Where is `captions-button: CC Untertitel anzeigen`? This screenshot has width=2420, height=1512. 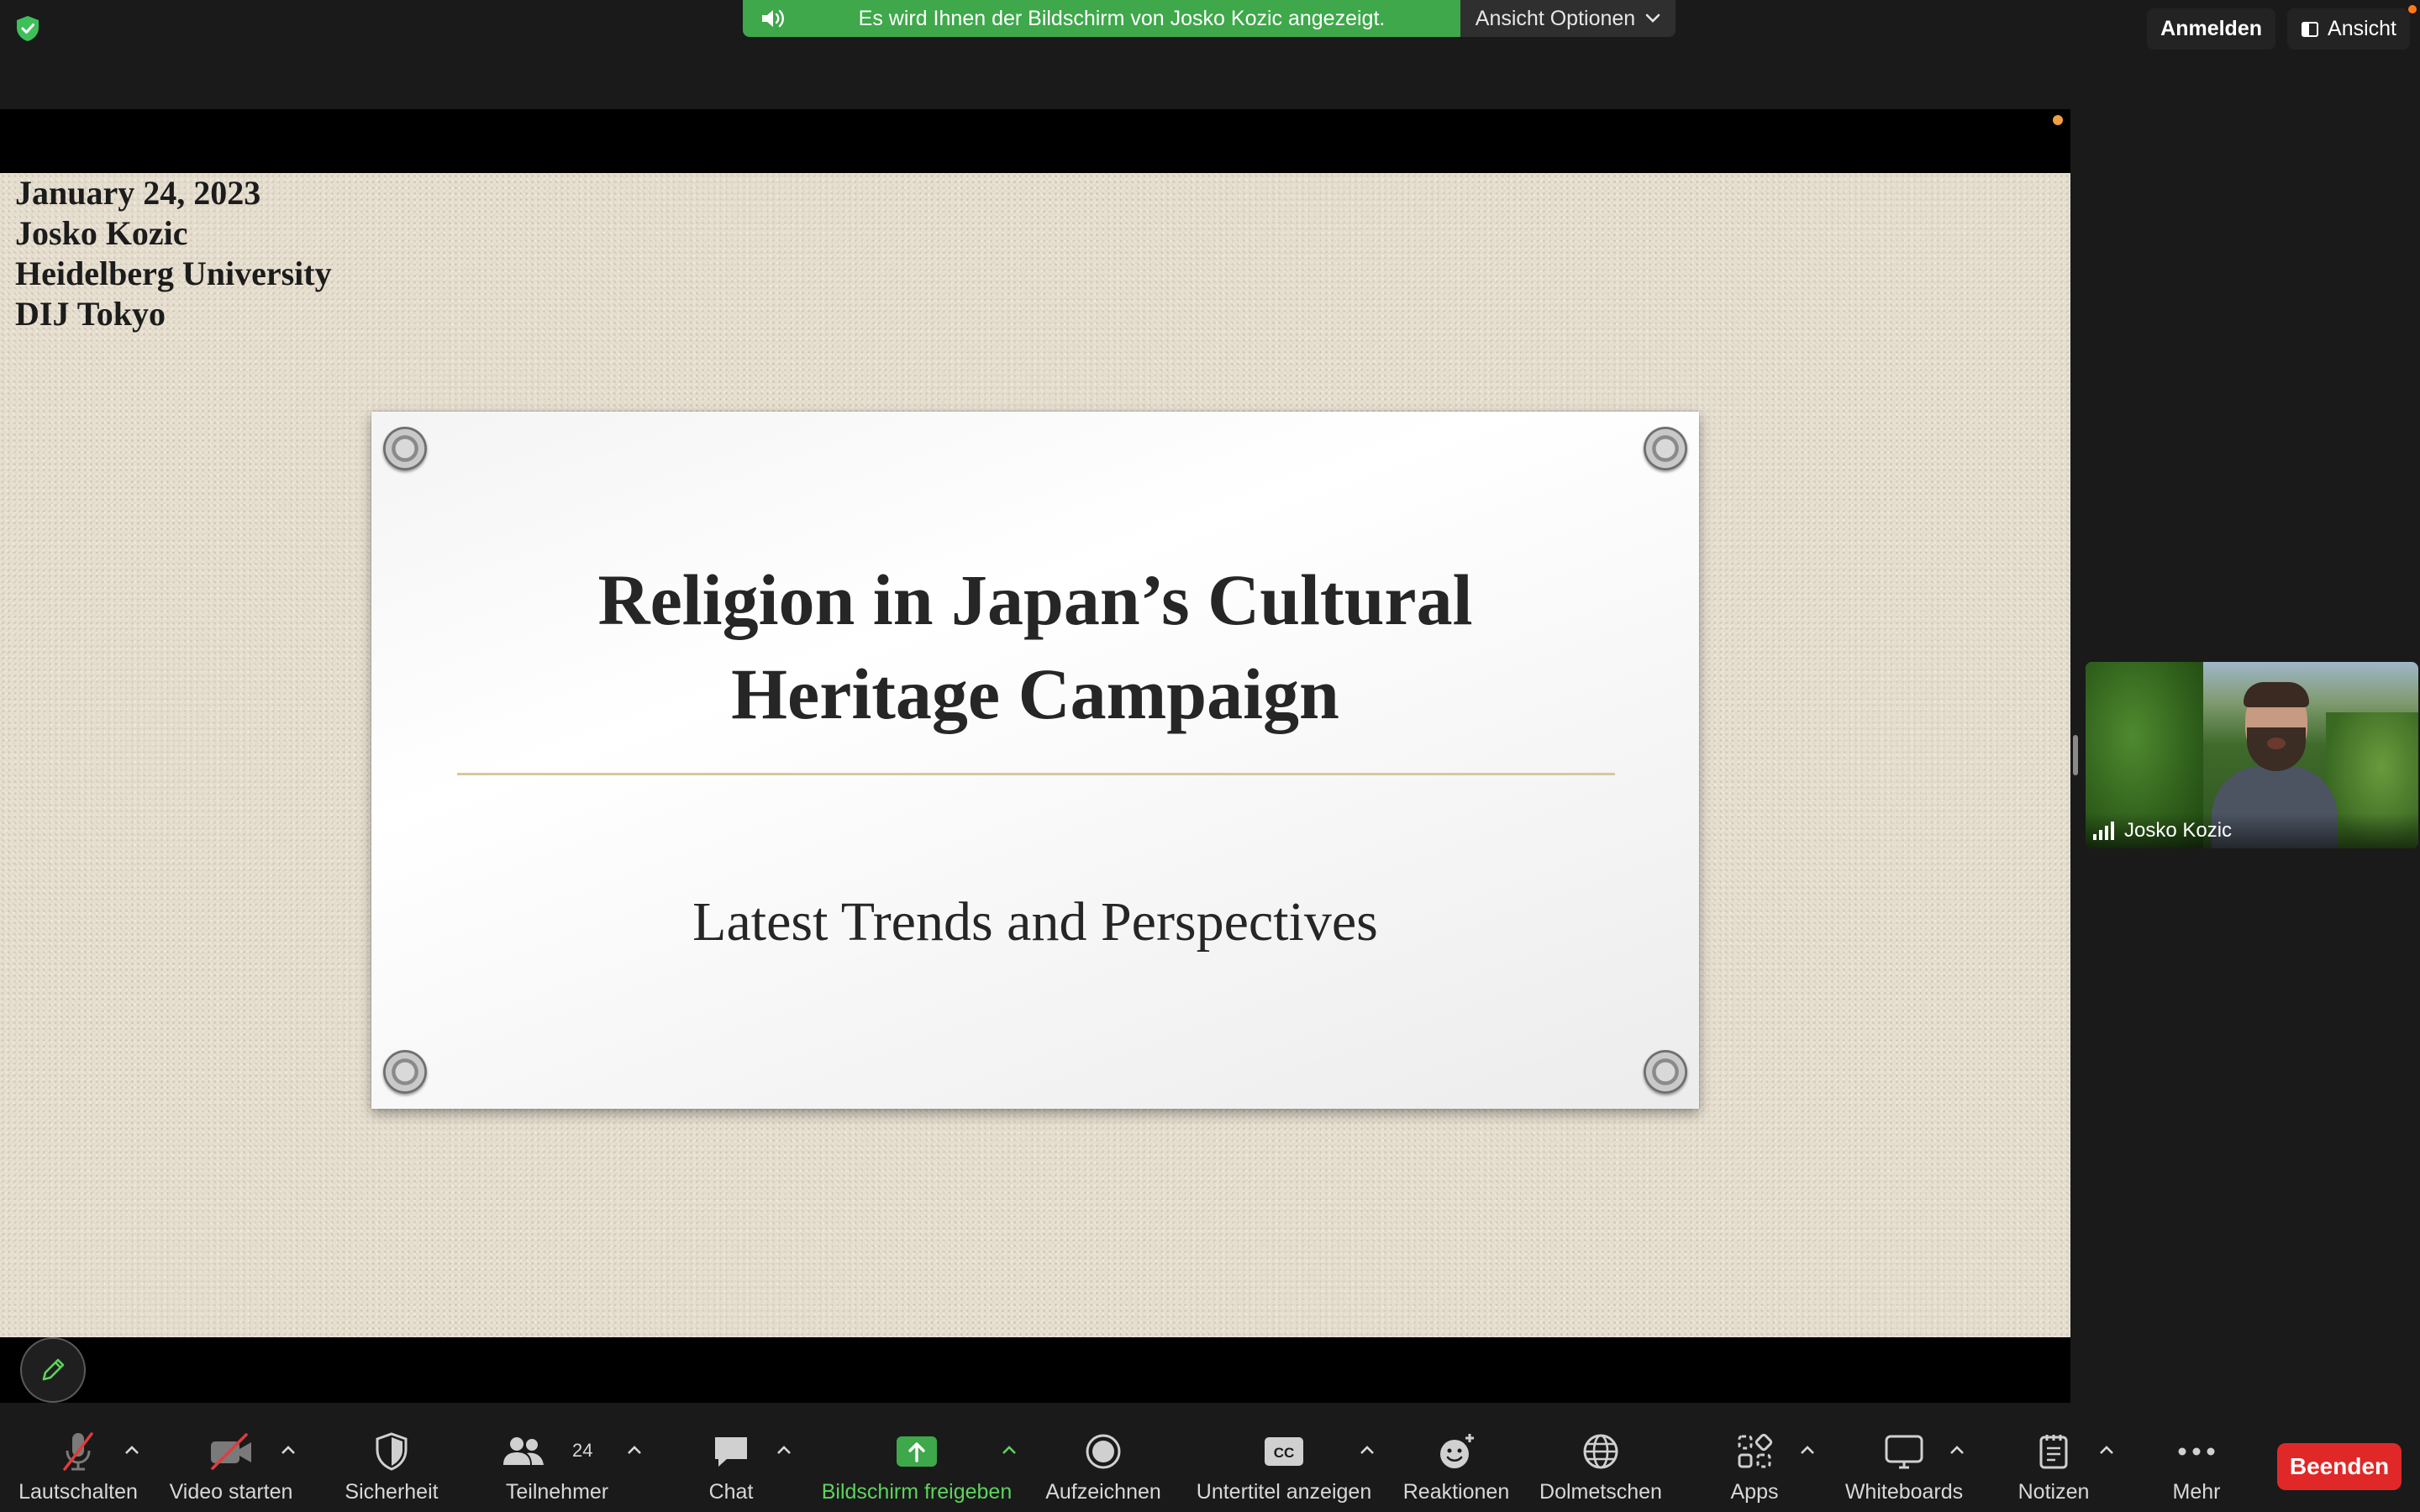 captions-button: CC Untertitel anzeigen is located at coordinates (1284, 1467).